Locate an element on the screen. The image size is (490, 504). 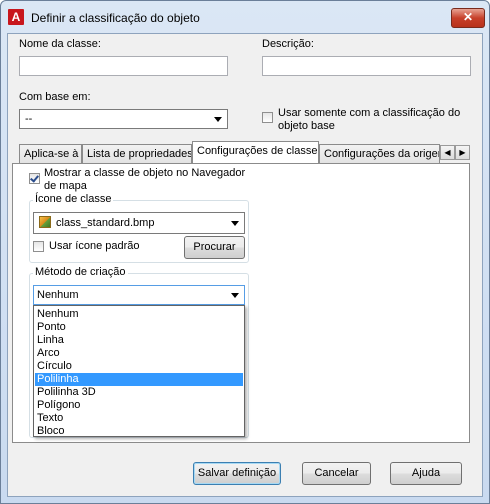
option-polilinha-3d: Polilinha 3D is located at coordinates (139, 392).